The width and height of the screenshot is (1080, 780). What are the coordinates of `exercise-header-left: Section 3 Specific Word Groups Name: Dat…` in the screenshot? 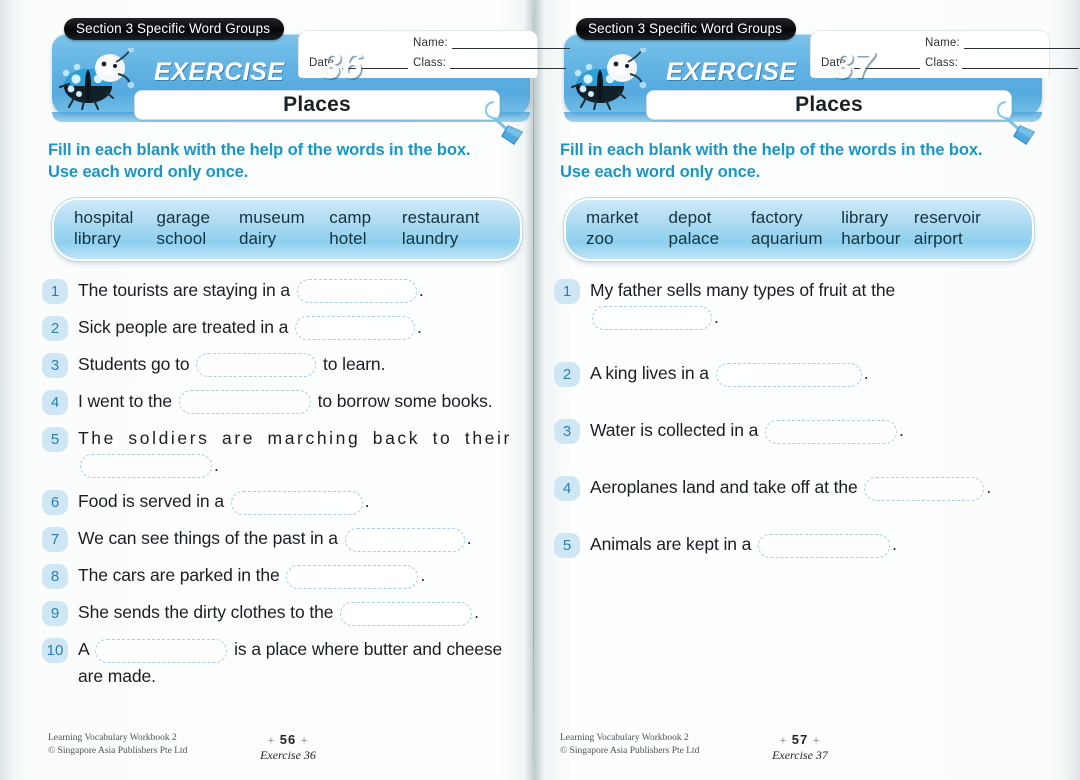 It's located at (306, 81).